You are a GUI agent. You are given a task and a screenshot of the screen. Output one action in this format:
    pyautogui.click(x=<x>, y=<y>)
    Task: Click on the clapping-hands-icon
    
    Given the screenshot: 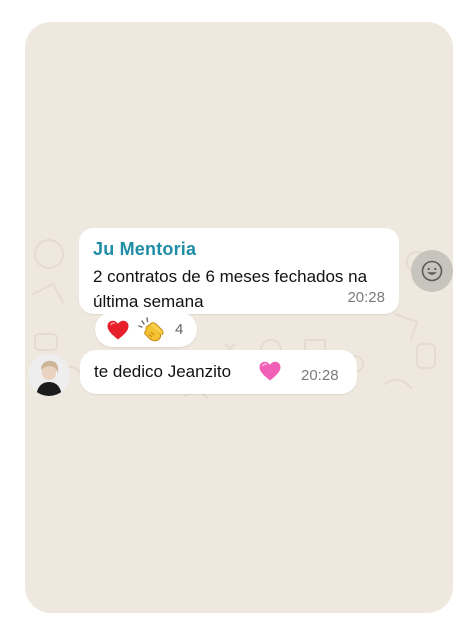 What is the action you would take?
    pyautogui.click(x=151, y=329)
    